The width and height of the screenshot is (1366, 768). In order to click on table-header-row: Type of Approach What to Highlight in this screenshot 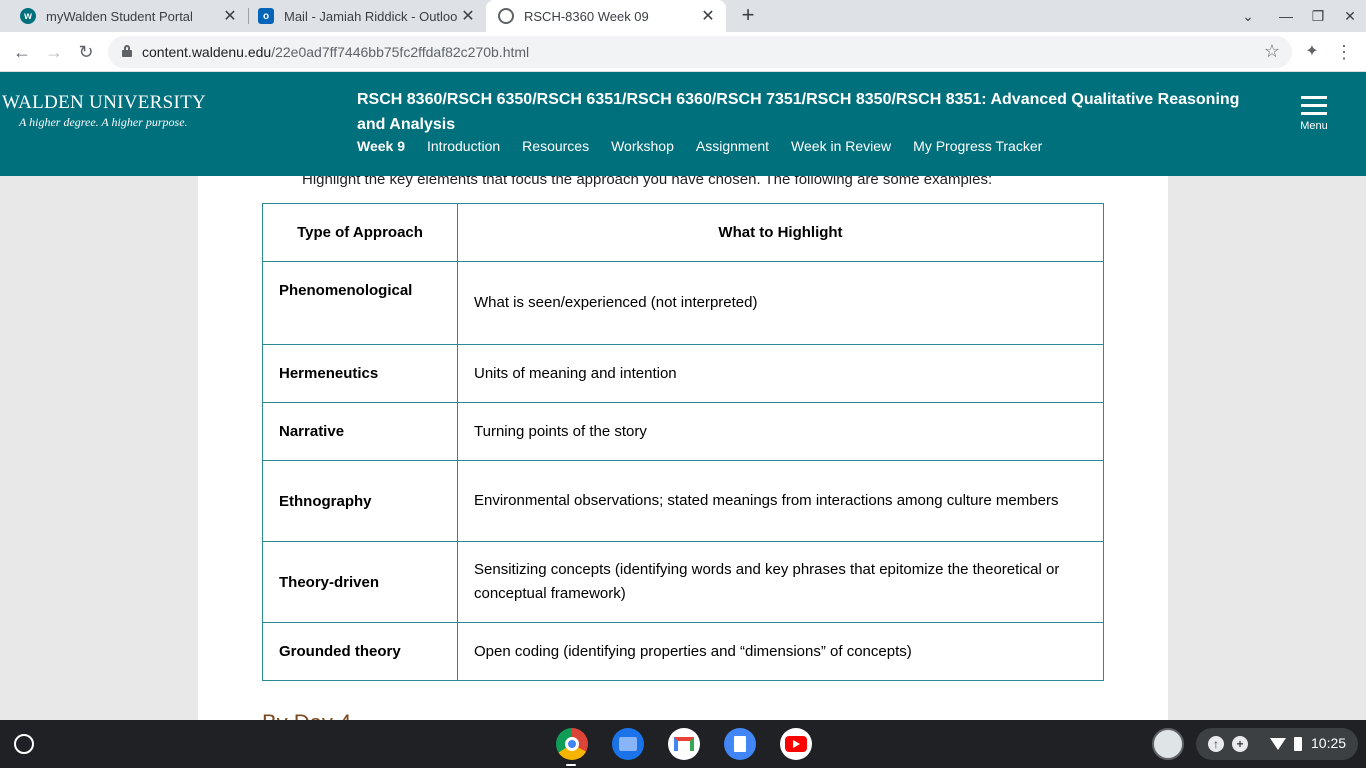, I will do `click(683, 232)`.